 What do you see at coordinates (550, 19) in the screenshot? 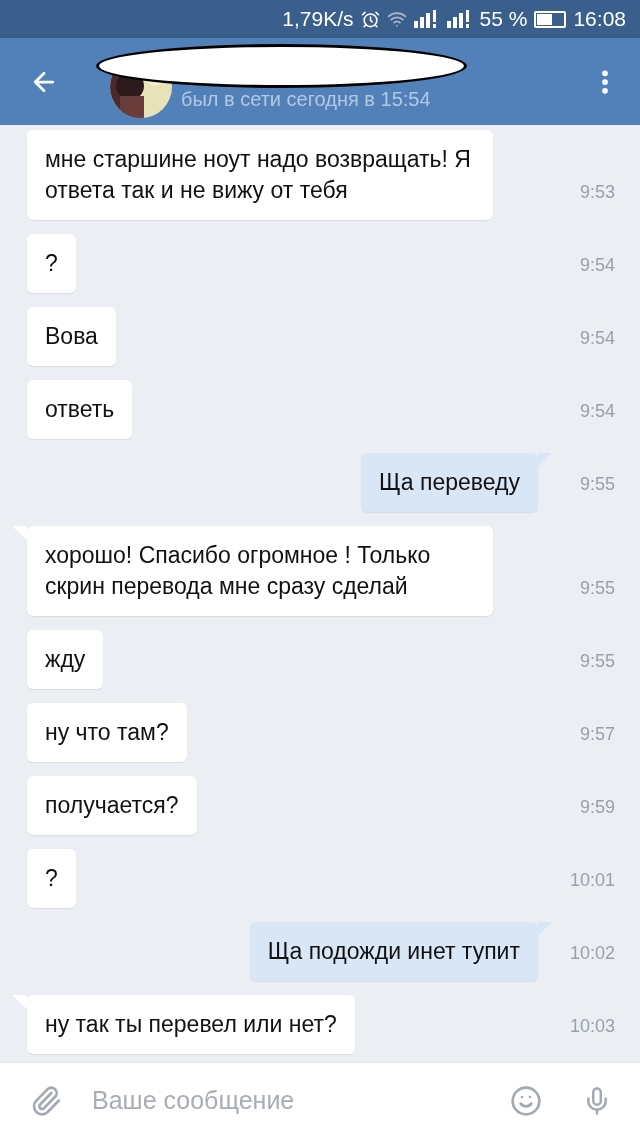
I see `battery-icon` at bounding box center [550, 19].